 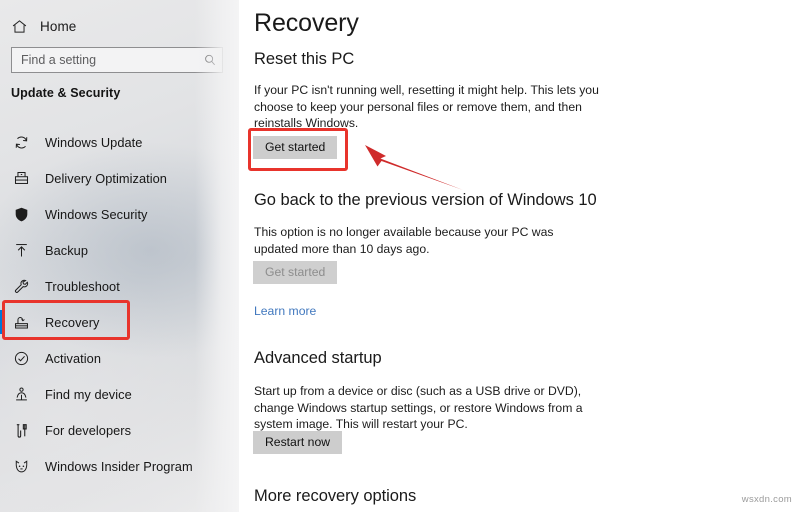 I want to click on recovery-icon, so click(x=21, y=322).